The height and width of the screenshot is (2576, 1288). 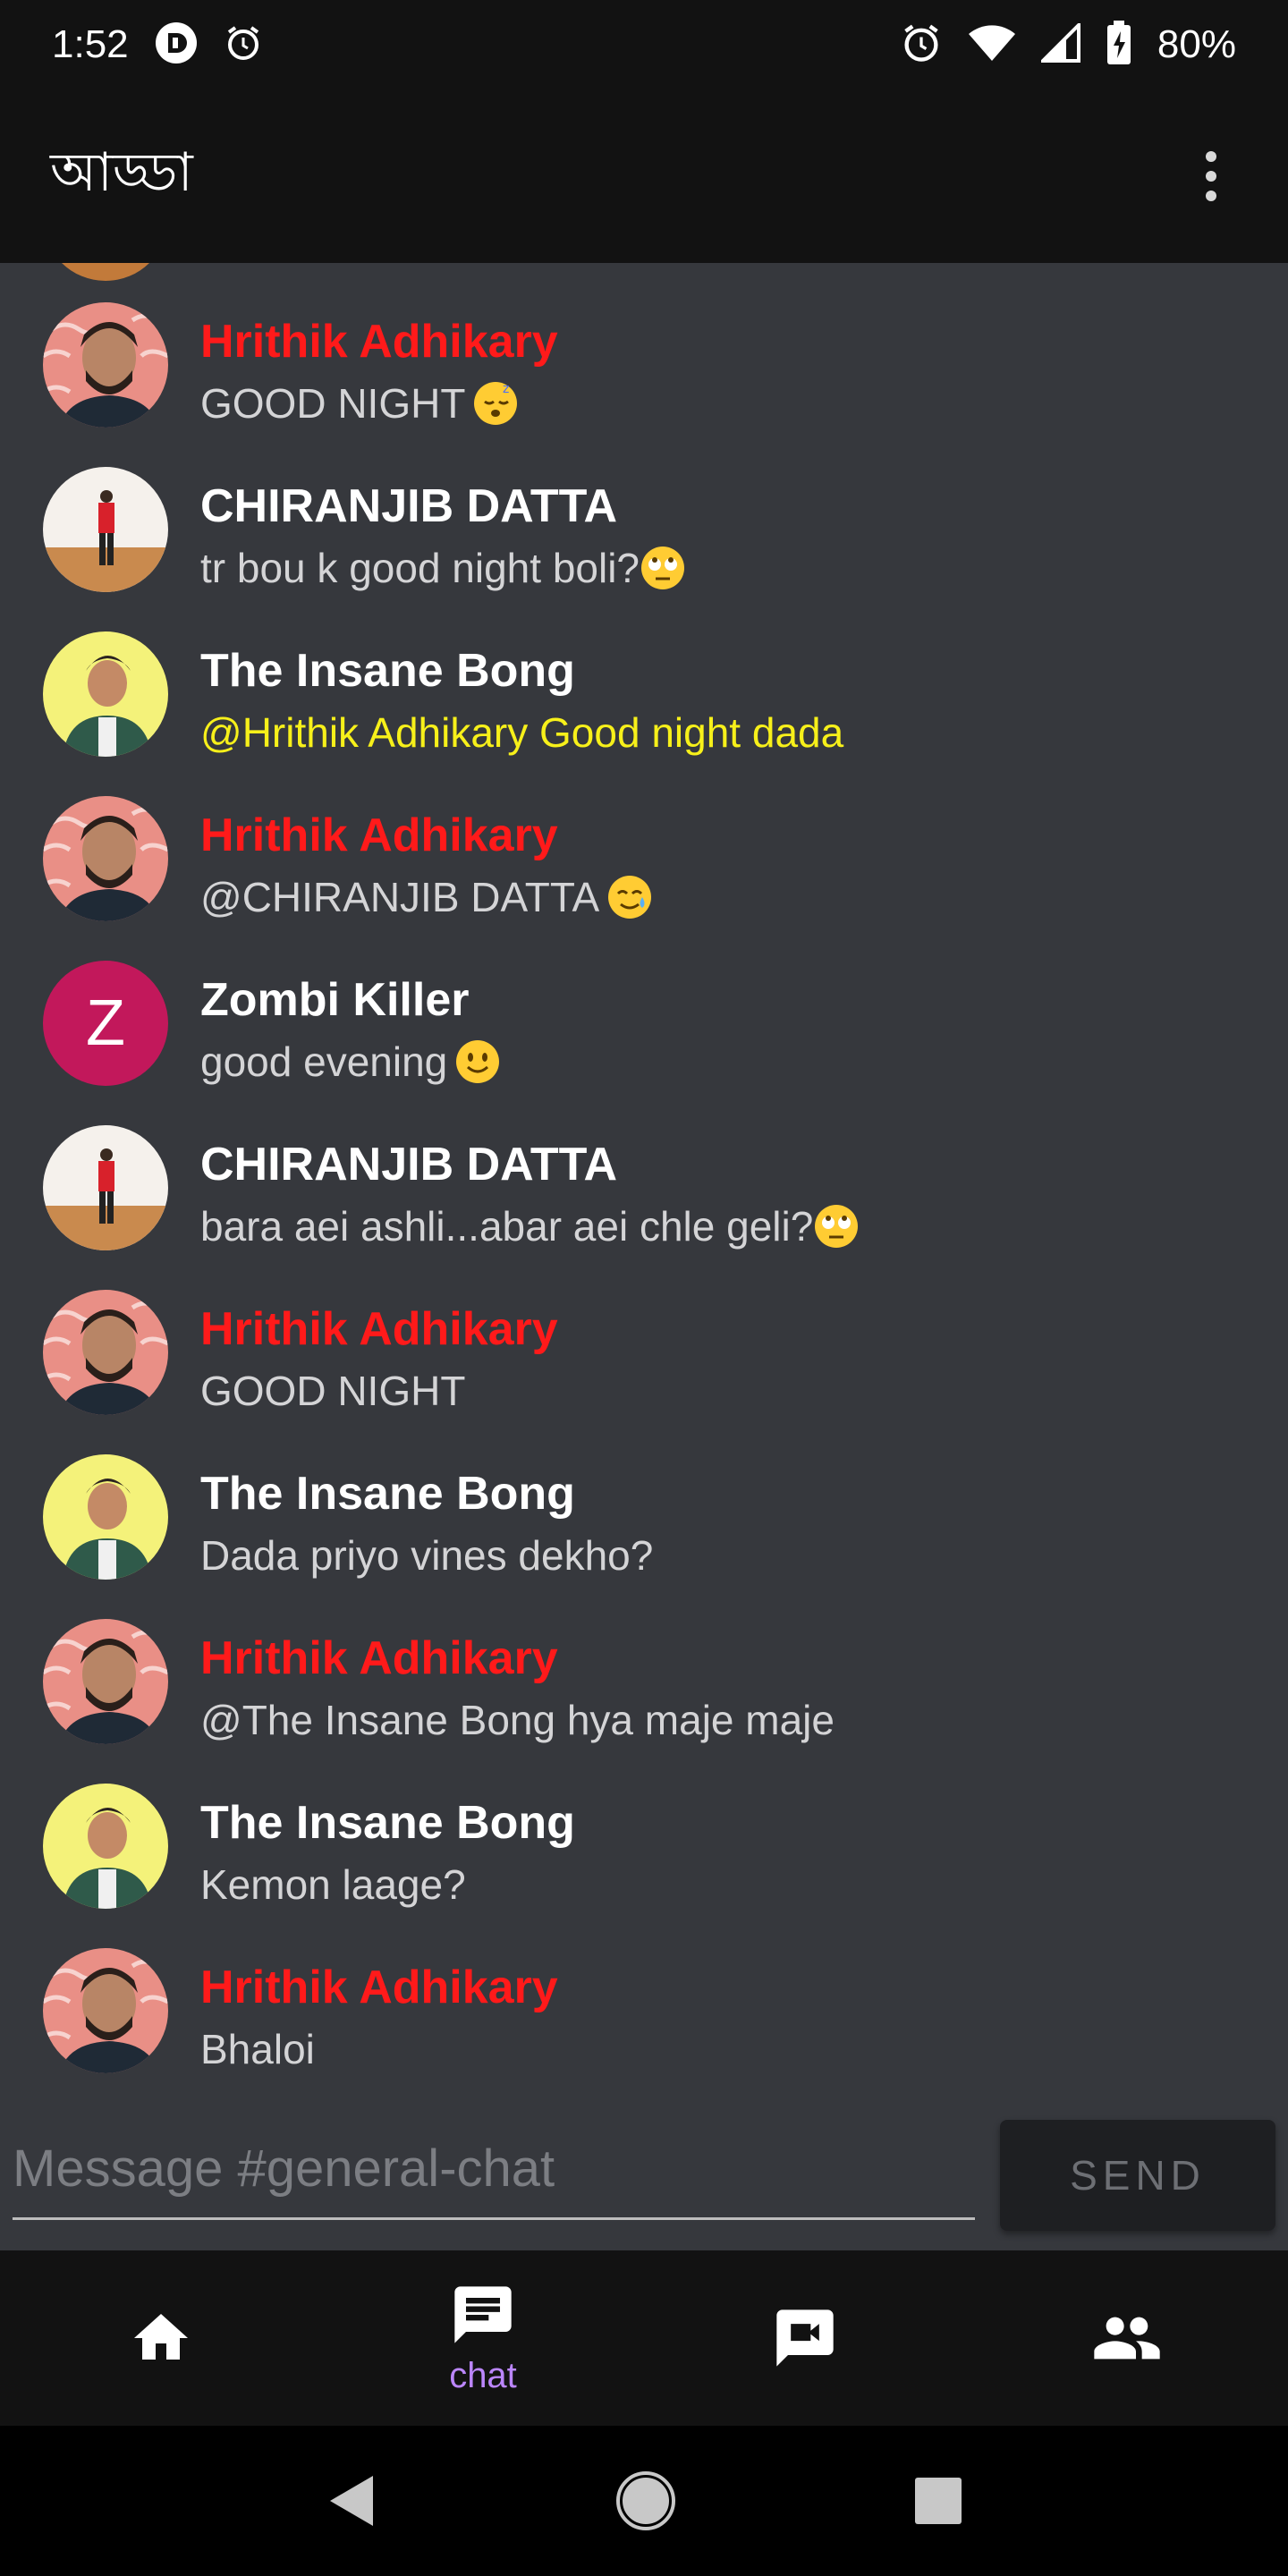 I want to click on slight-smile-face-icon, so click(x=478, y=1061).